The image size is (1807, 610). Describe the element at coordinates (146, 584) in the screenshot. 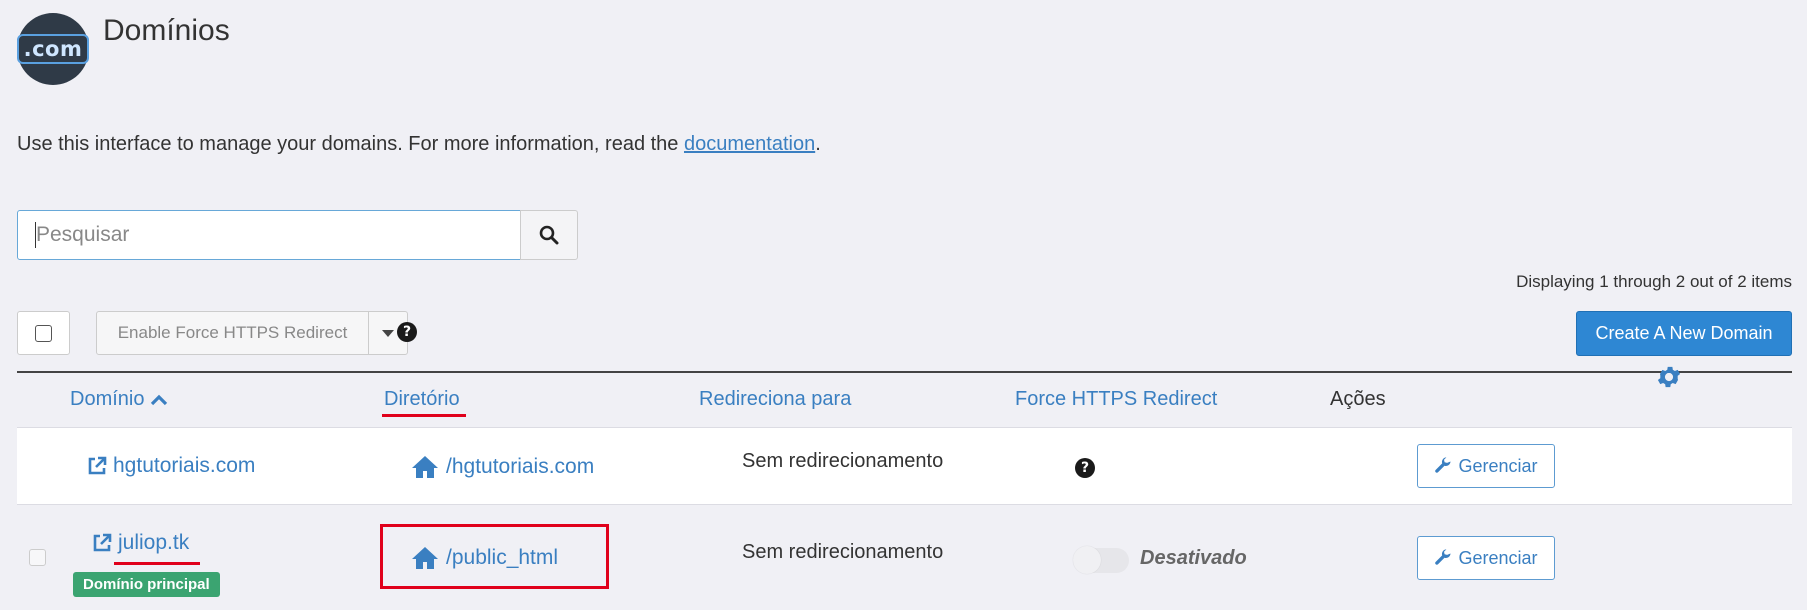

I see `primary-domain-badge: Domínio principal` at that location.